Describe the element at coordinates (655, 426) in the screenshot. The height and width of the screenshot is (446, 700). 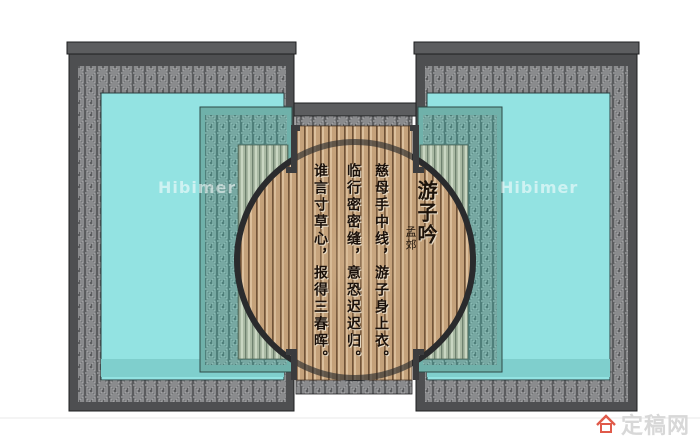
I see `brand-name: 定稿网` at that location.